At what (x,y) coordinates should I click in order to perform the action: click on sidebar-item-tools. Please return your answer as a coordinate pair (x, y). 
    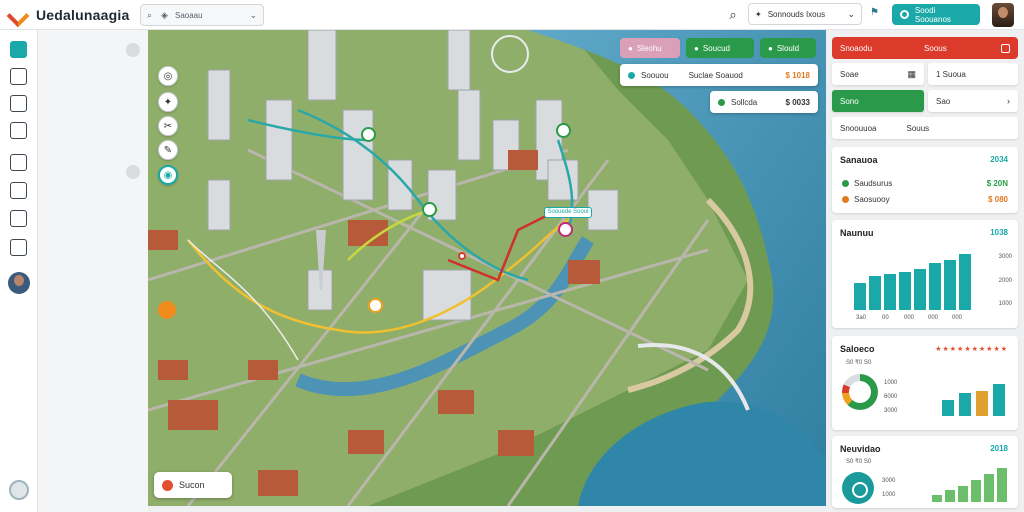
    Looking at the image, I should click on (18, 218).